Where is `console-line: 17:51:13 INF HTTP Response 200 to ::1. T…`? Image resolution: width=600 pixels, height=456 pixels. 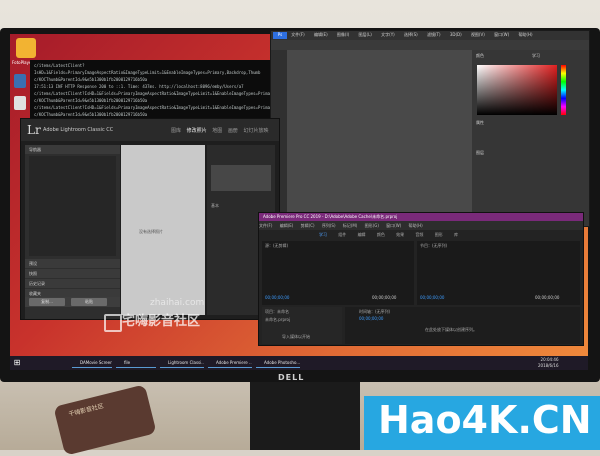
console-line: 17:51:13 INF HTTP Response 200 to ::1. T… is located at coordinates (139, 86).